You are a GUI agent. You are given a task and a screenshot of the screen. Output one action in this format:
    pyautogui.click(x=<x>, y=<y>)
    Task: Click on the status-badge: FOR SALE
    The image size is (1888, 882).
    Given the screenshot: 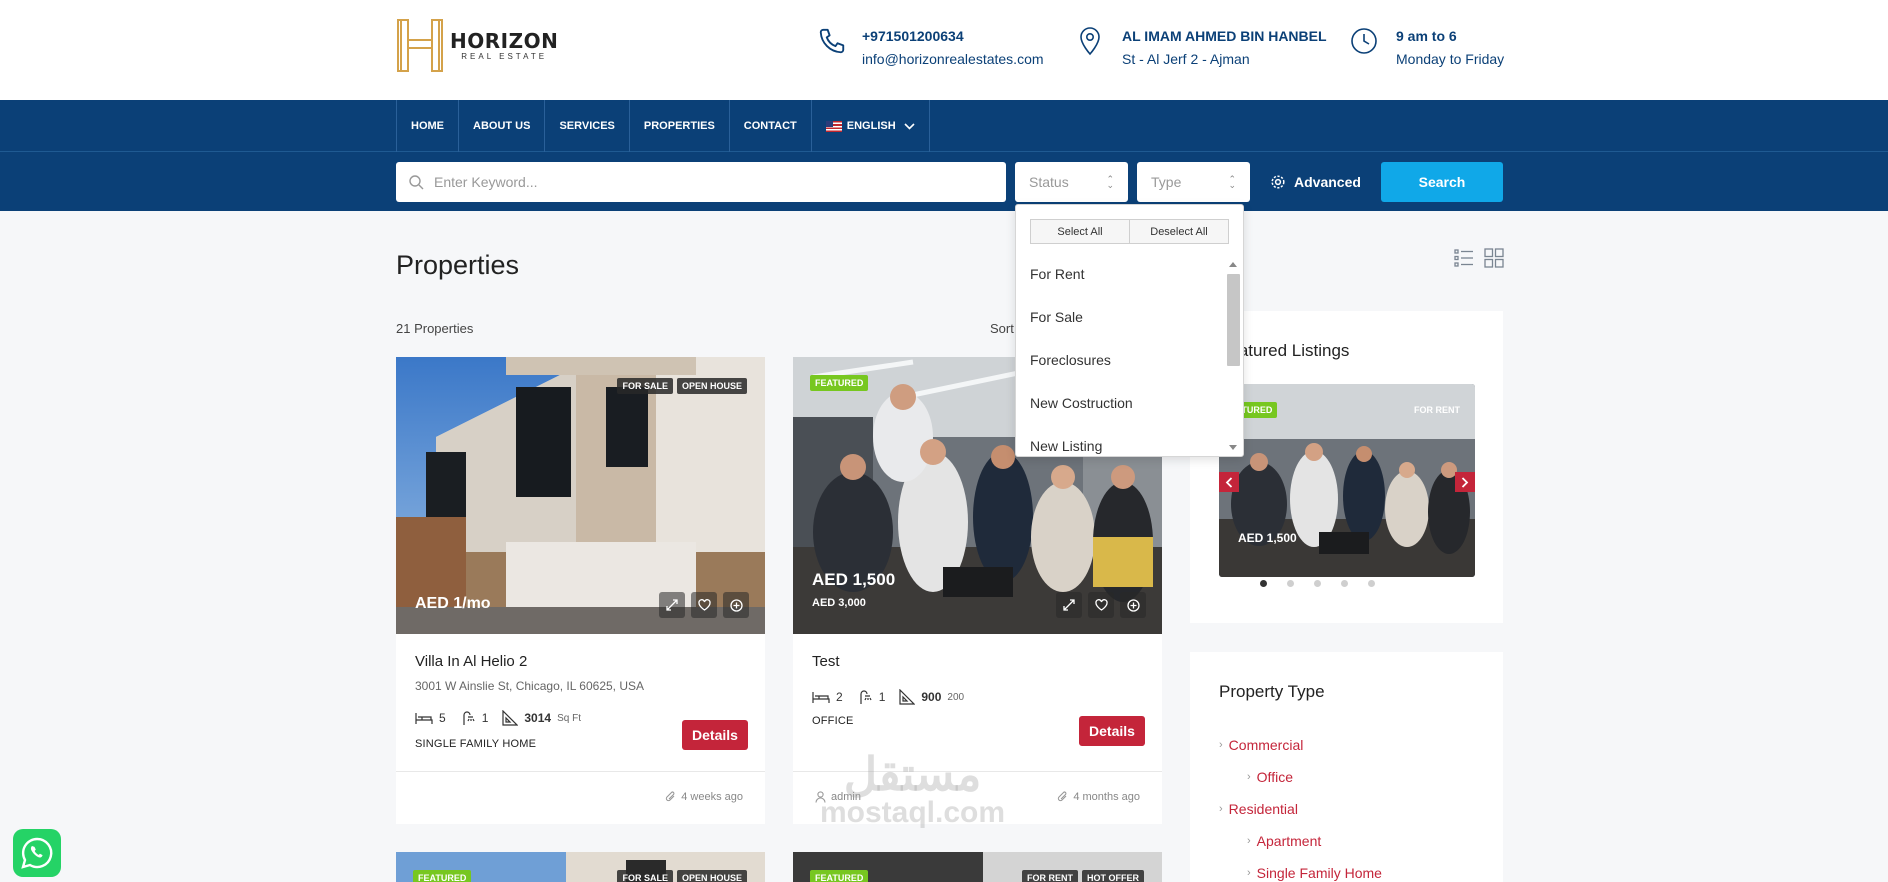 What is the action you would take?
    pyautogui.click(x=645, y=386)
    